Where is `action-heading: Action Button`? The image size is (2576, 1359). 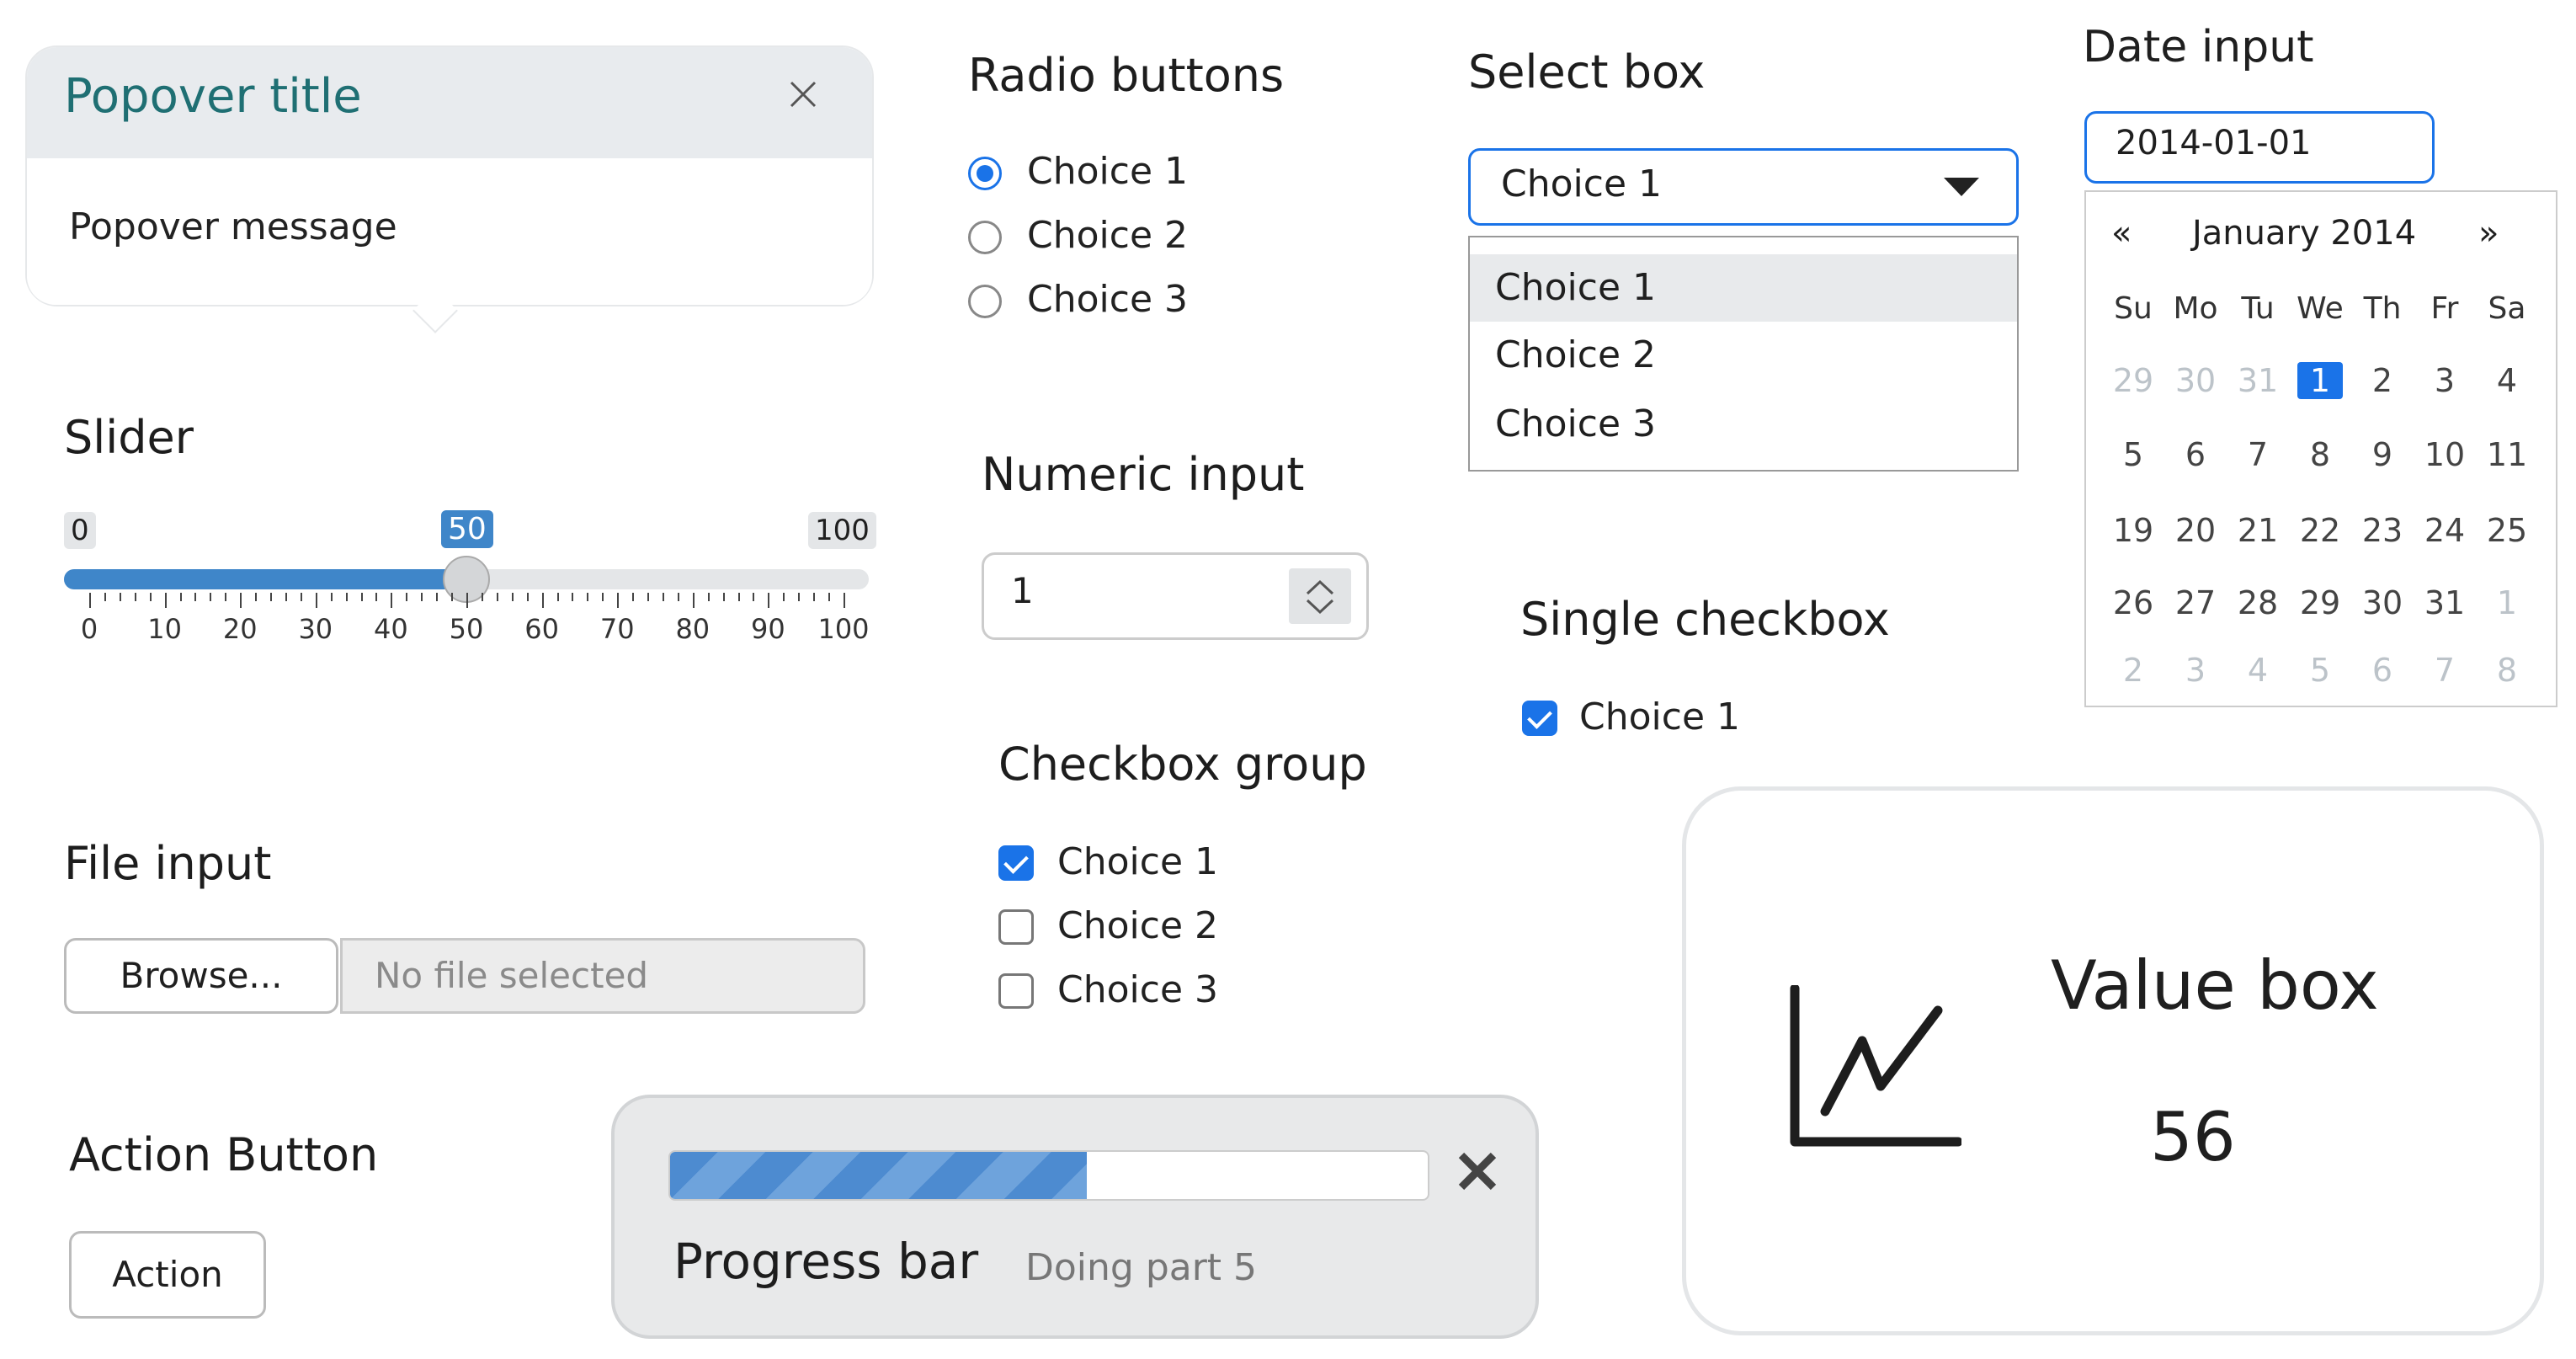 action-heading: Action Button is located at coordinates (224, 1154).